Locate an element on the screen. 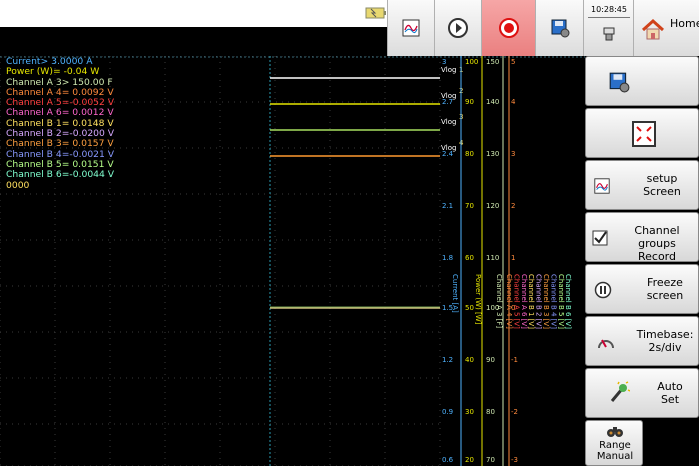  gauge-icon is located at coordinates (606, 344).